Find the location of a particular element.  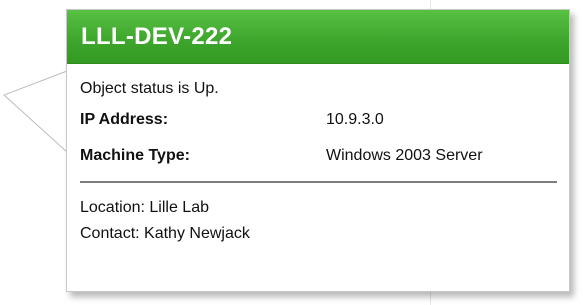

machine-type-row: Machine Type: Windows 2003 Server is located at coordinates (324, 156).